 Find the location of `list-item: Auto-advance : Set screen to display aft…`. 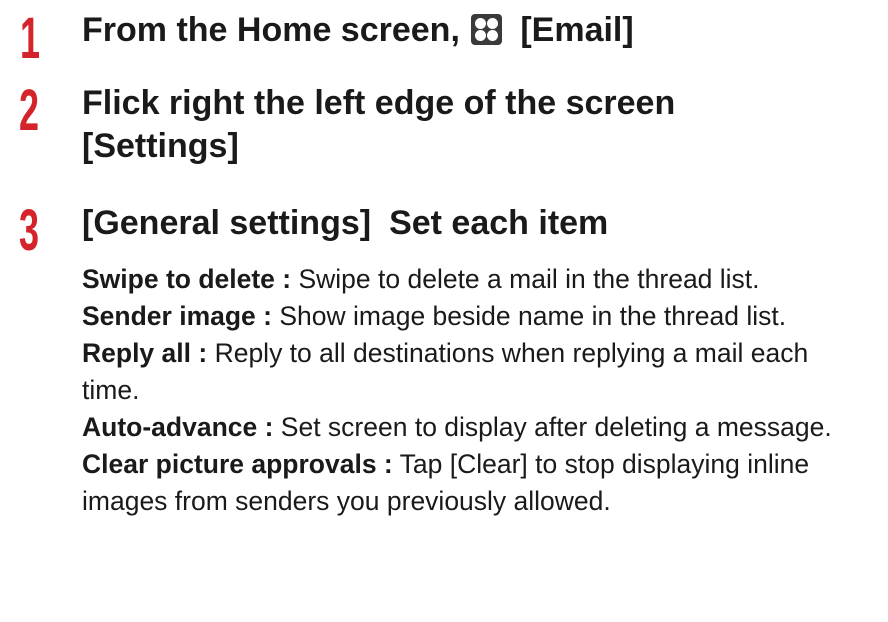

list-item: Auto-advance : Set screen to display aft… is located at coordinates (477, 427).